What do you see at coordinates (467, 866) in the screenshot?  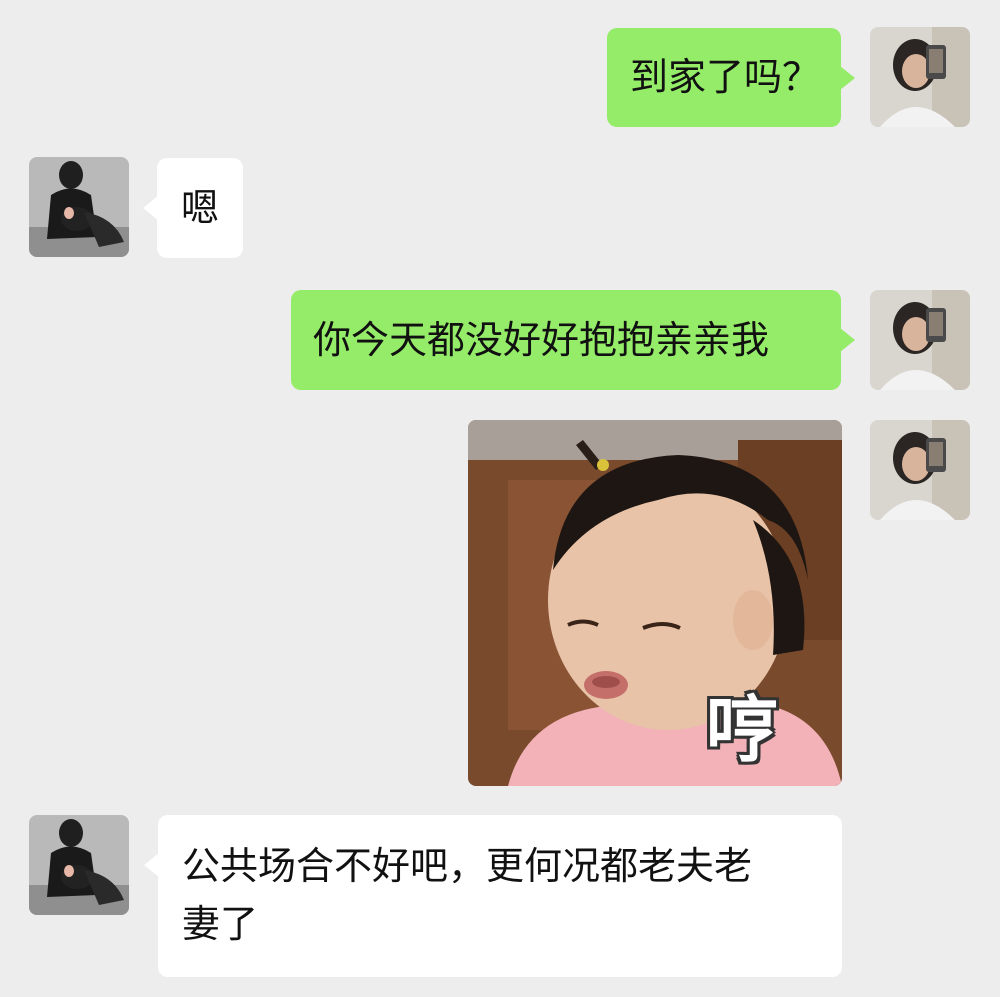 I see `message-text-line: 公共场合不好吧，更何况都老夫老` at bounding box center [467, 866].